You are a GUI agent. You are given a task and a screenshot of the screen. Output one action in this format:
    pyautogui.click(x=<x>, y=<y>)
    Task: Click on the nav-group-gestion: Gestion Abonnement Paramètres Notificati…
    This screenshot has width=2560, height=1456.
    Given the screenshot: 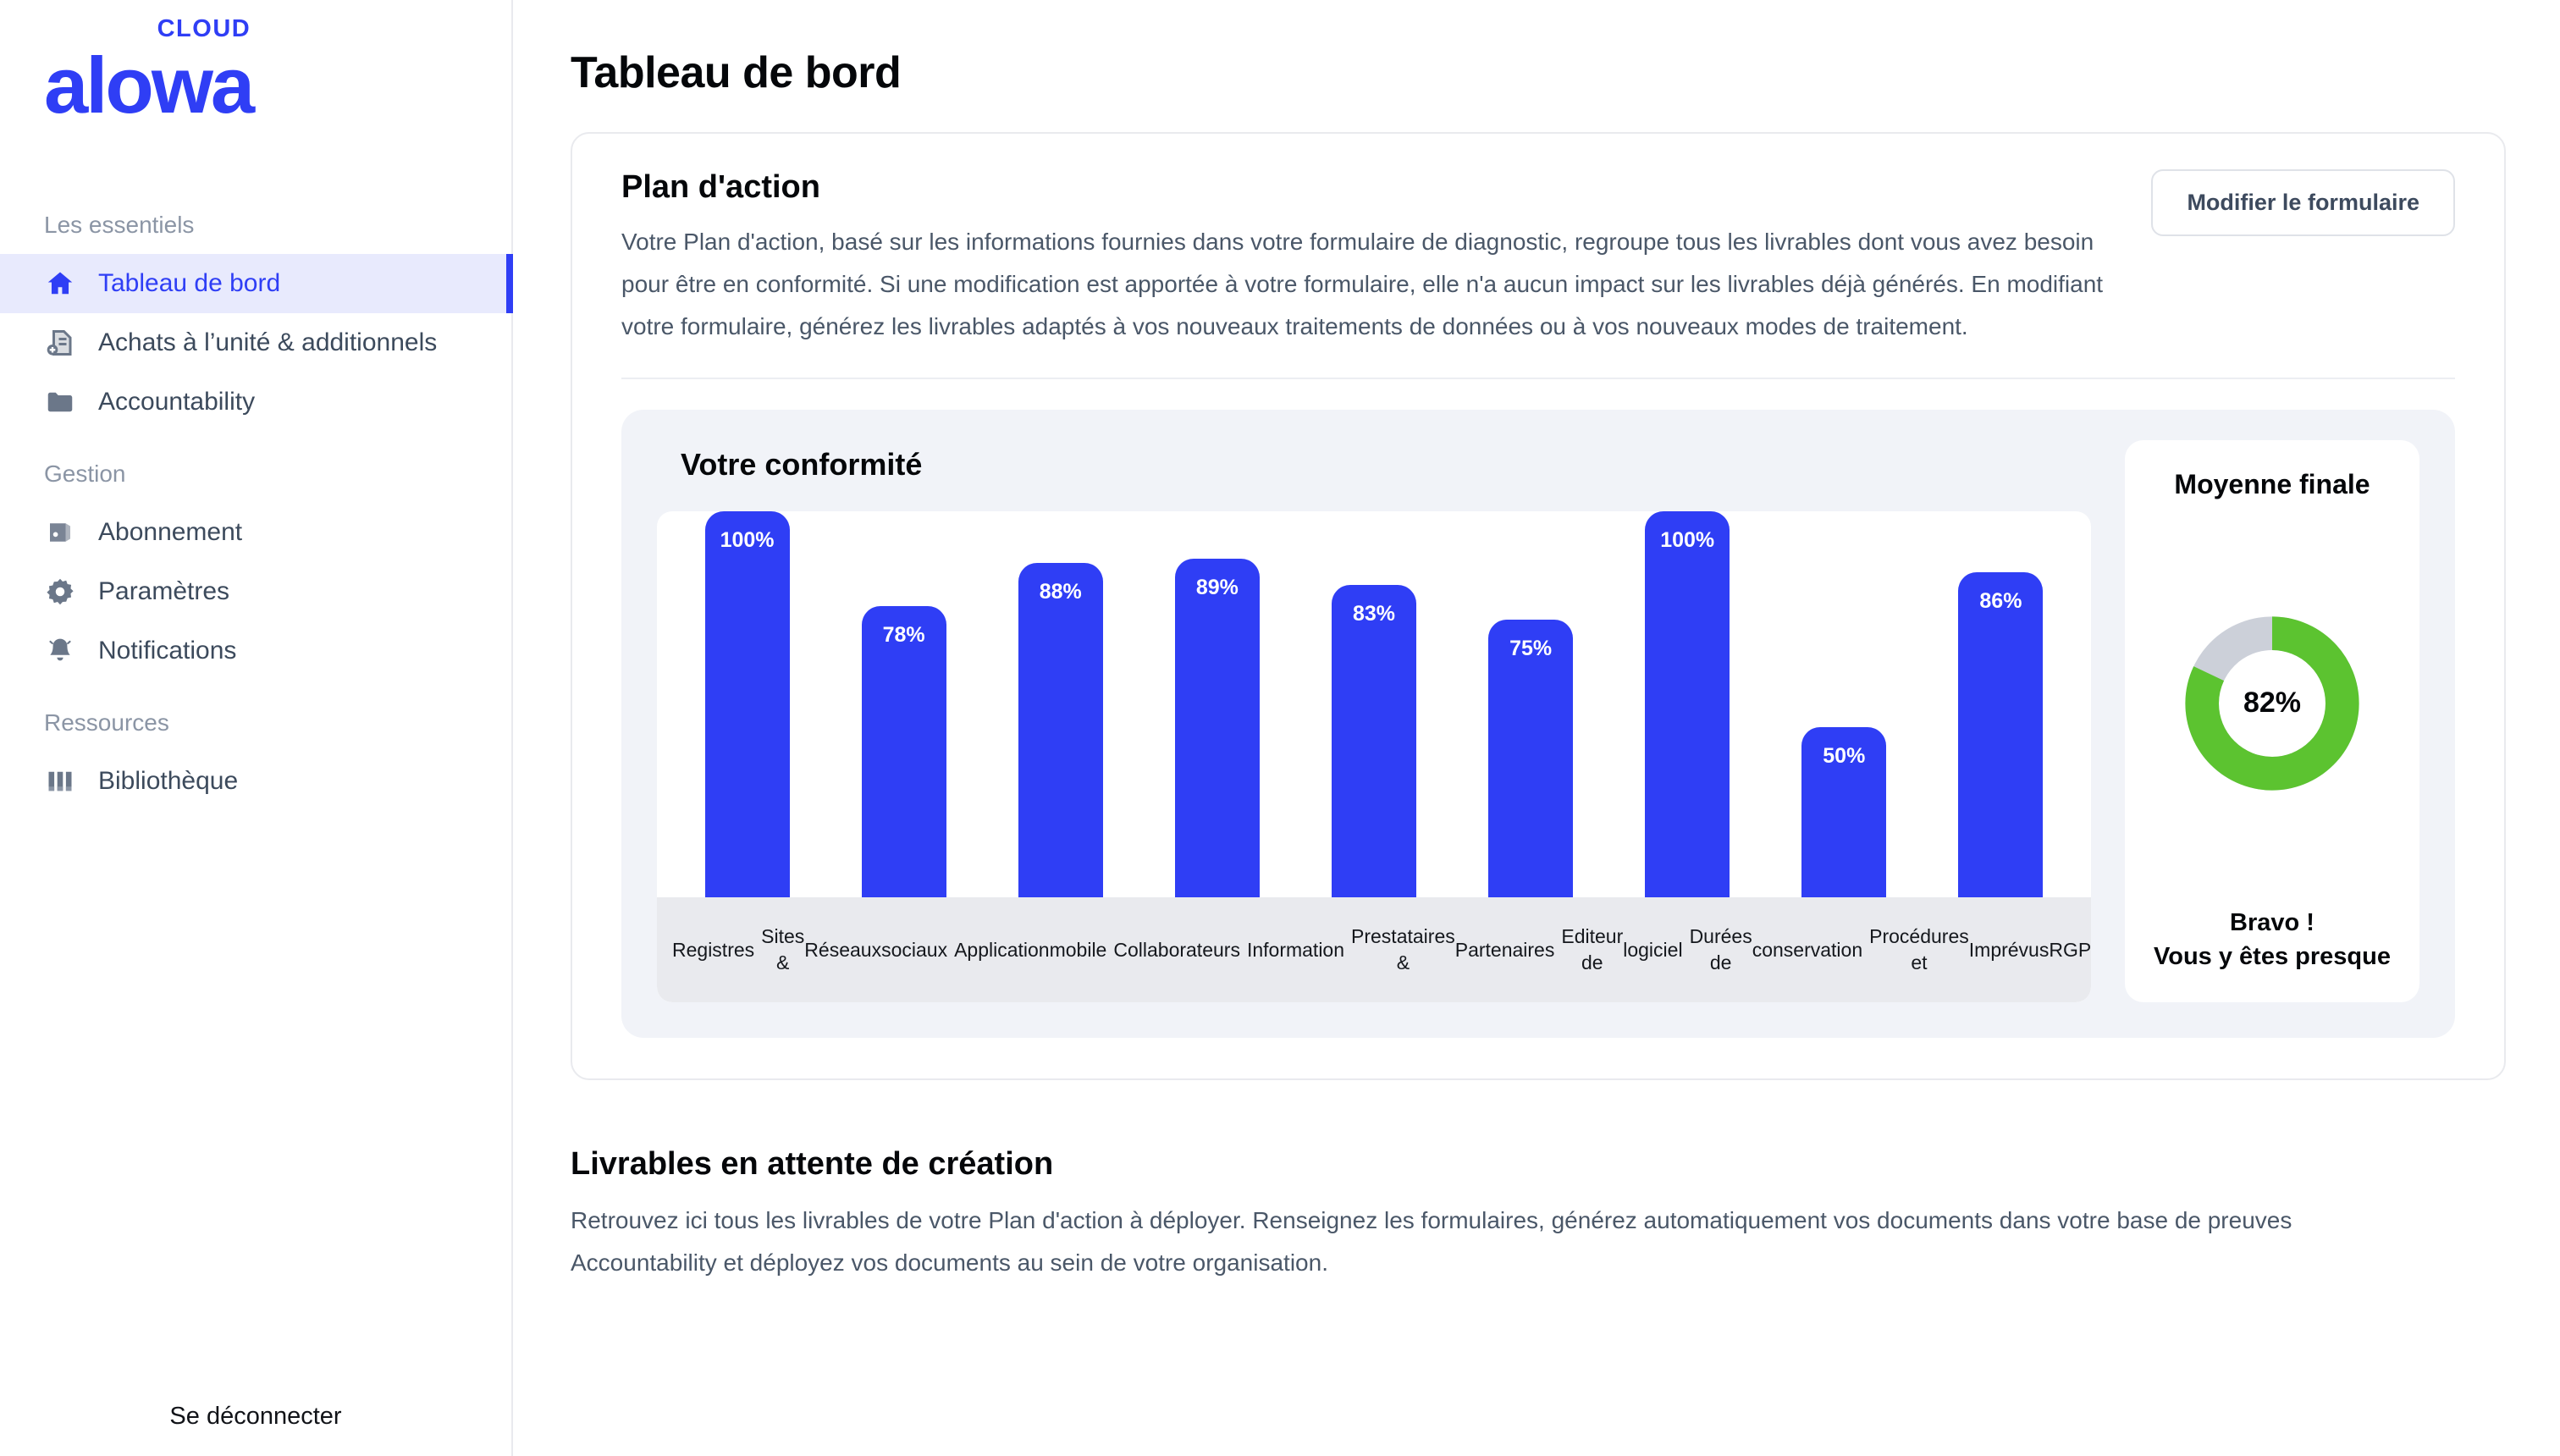 What is the action you would take?
    pyautogui.click(x=255, y=571)
    